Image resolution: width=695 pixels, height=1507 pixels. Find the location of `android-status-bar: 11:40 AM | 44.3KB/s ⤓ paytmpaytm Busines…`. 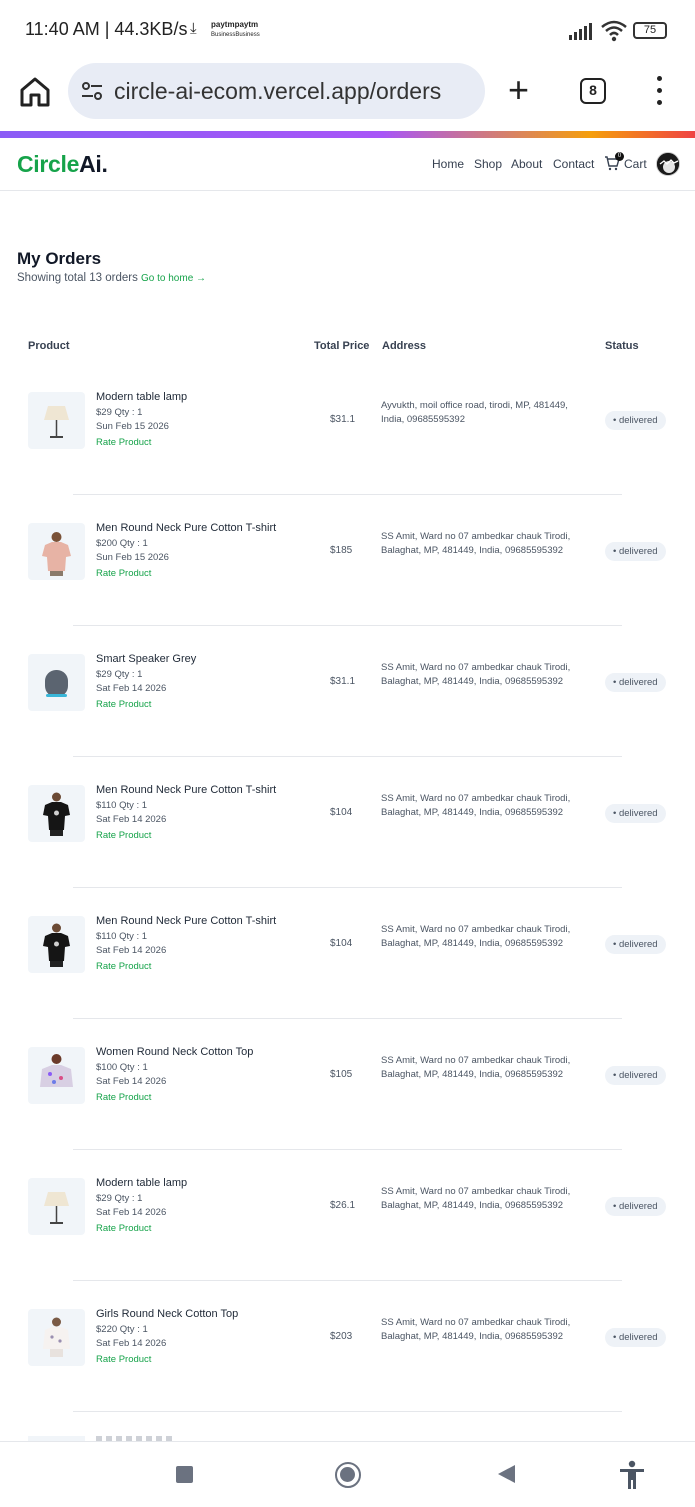

android-status-bar: 11:40 AM | 44.3KB/s ⤓ paytmpaytm Busines… is located at coordinates (347, 31).